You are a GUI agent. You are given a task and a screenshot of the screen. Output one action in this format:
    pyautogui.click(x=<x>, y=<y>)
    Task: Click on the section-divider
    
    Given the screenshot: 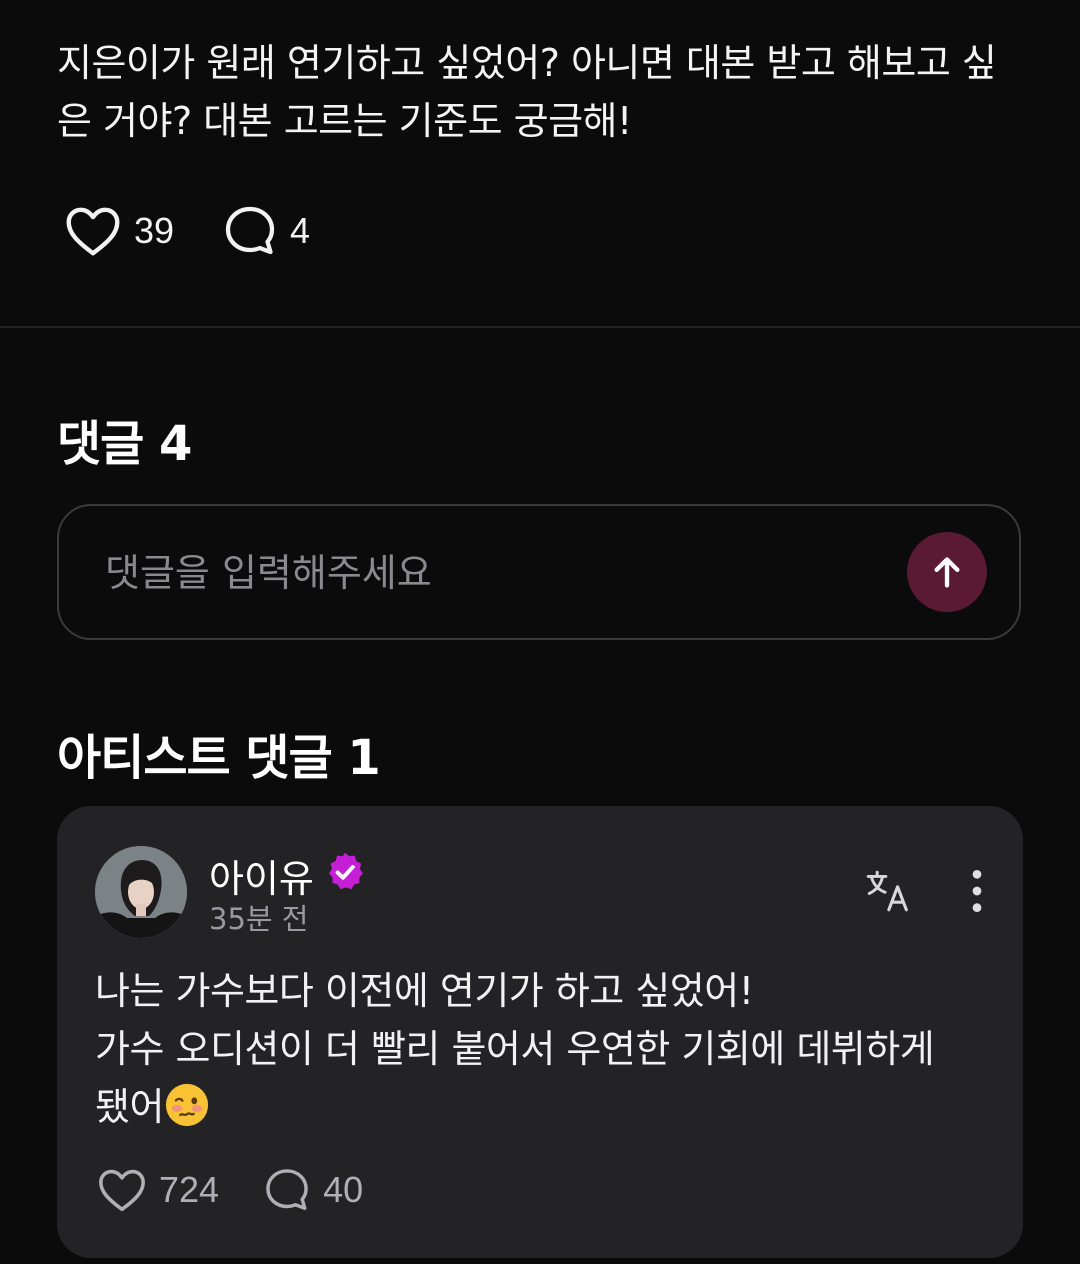 What is the action you would take?
    pyautogui.click(x=540, y=327)
    